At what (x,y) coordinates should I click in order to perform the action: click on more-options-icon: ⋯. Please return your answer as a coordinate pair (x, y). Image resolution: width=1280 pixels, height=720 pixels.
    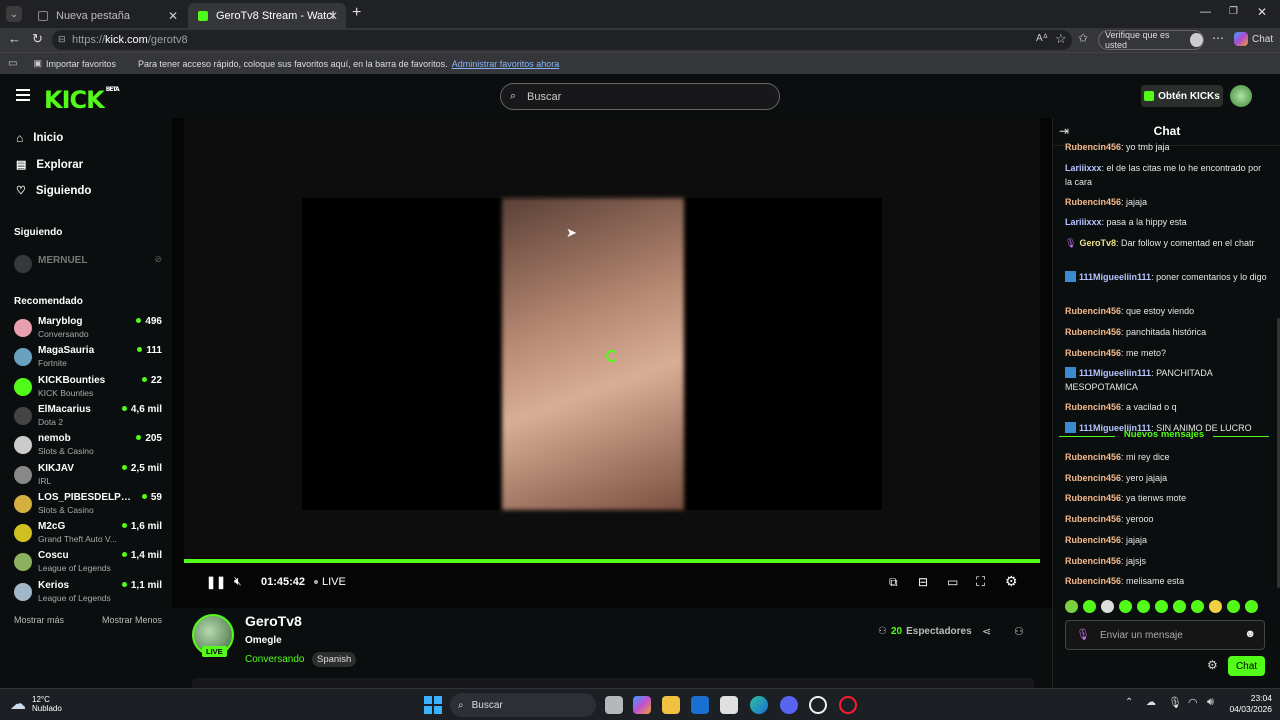
    Looking at the image, I should click on (1218, 38).